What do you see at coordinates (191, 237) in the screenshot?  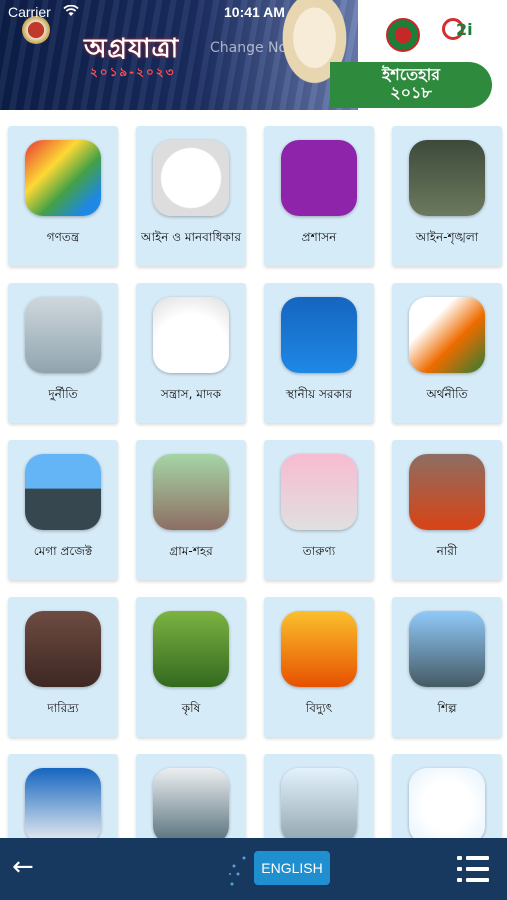 I see `category-label: আইন ও মানবাধিকার` at bounding box center [191, 237].